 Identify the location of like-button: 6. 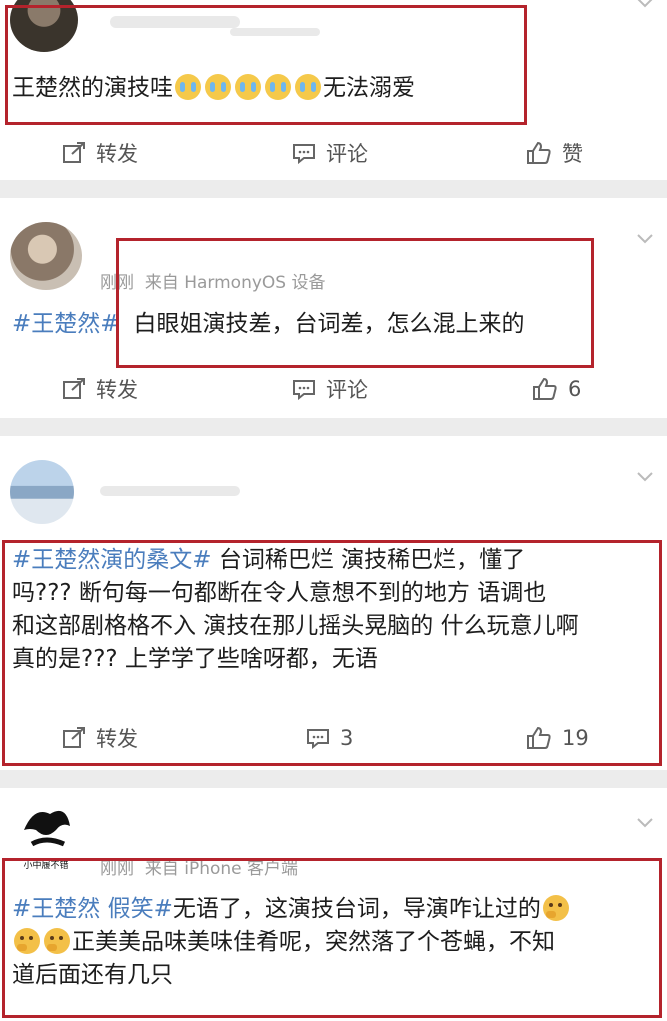
(556, 389).